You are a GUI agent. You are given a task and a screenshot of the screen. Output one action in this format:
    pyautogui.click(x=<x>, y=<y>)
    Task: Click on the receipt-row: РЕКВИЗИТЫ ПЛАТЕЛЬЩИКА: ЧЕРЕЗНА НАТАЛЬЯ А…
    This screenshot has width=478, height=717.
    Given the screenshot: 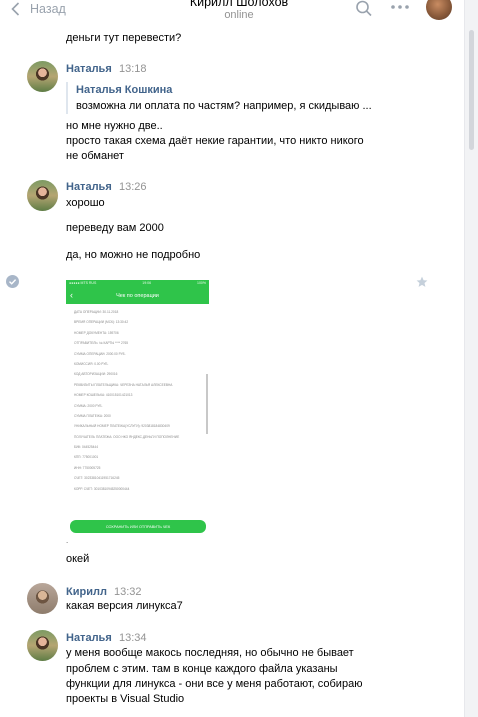 What is the action you would take?
    pyautogui.click(x=123, y=384)
    